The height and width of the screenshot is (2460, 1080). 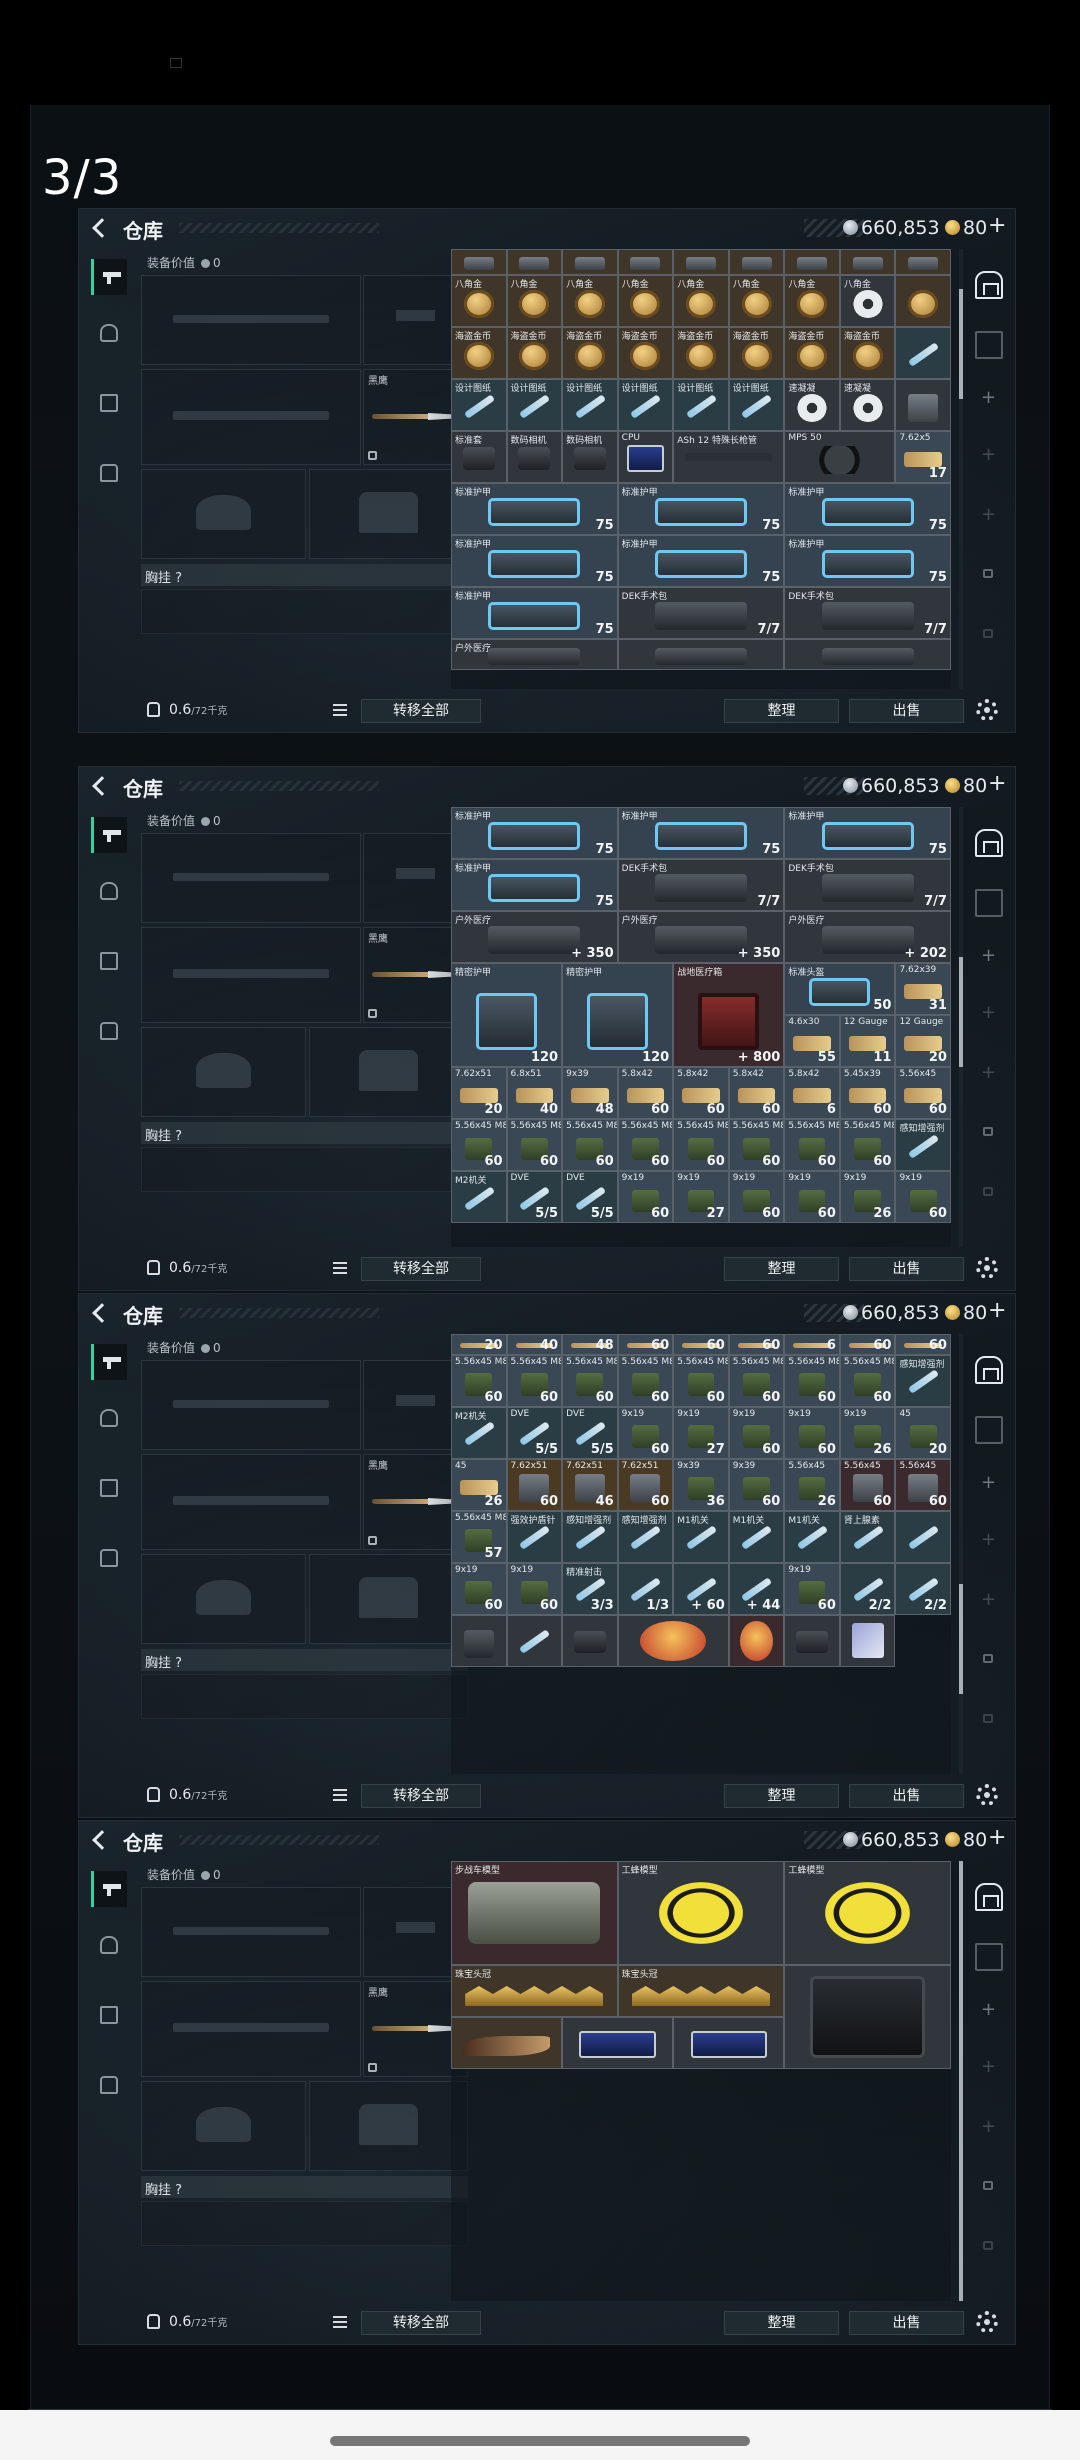 What do you see at coordinates (781, 711) in the screenshot?
I see `sort-button: 整理` at bounding box center [781, 711].